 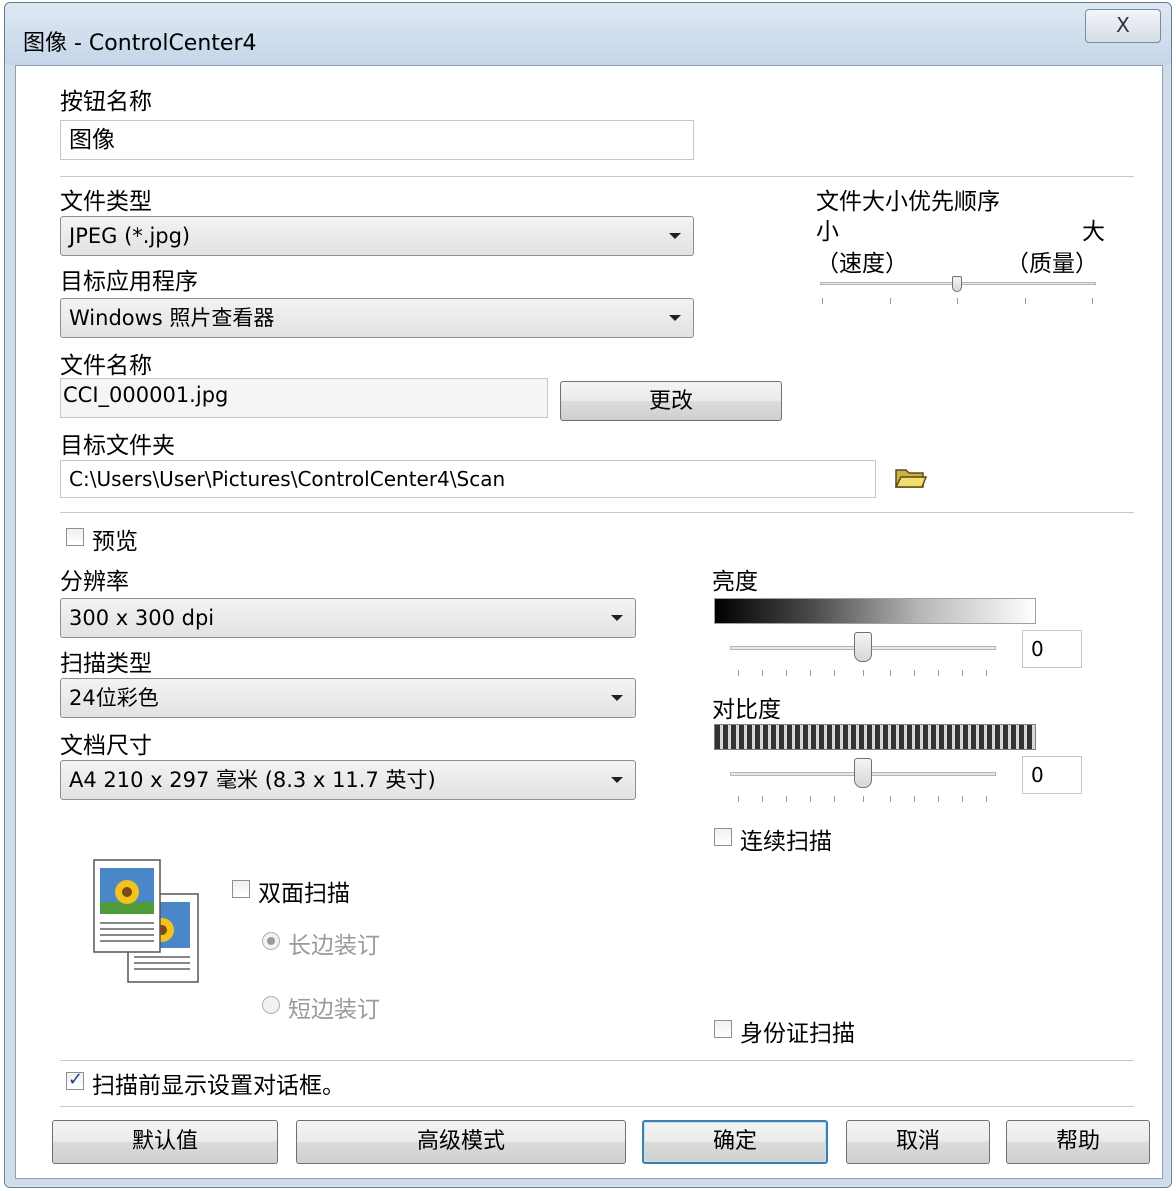 I want to click on contrast-value-input: 0, so click(x=1052, y=775).